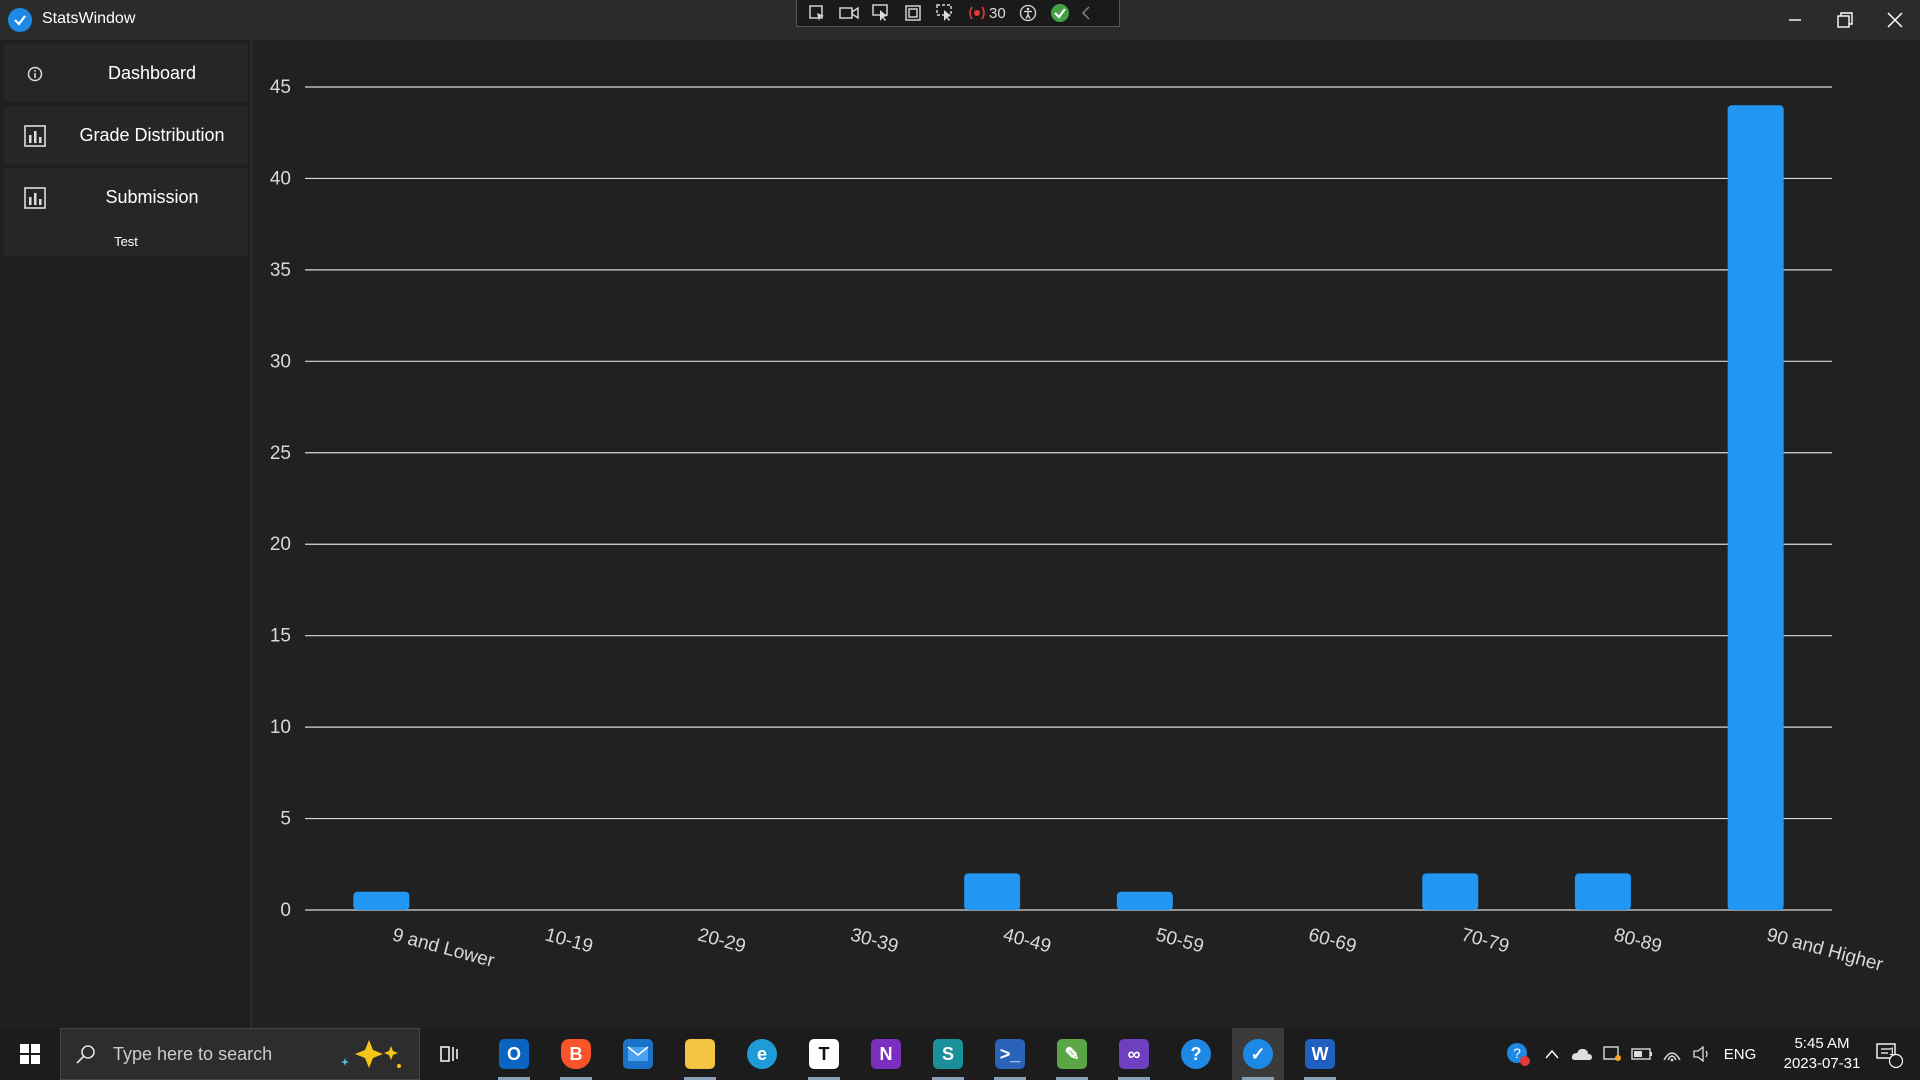 The height and width of the screenshot is (1080, 1920). What do you see at coordinates (30, 1054) in the screenshot?
I see `start-button` at bounding box center [30, 1054].